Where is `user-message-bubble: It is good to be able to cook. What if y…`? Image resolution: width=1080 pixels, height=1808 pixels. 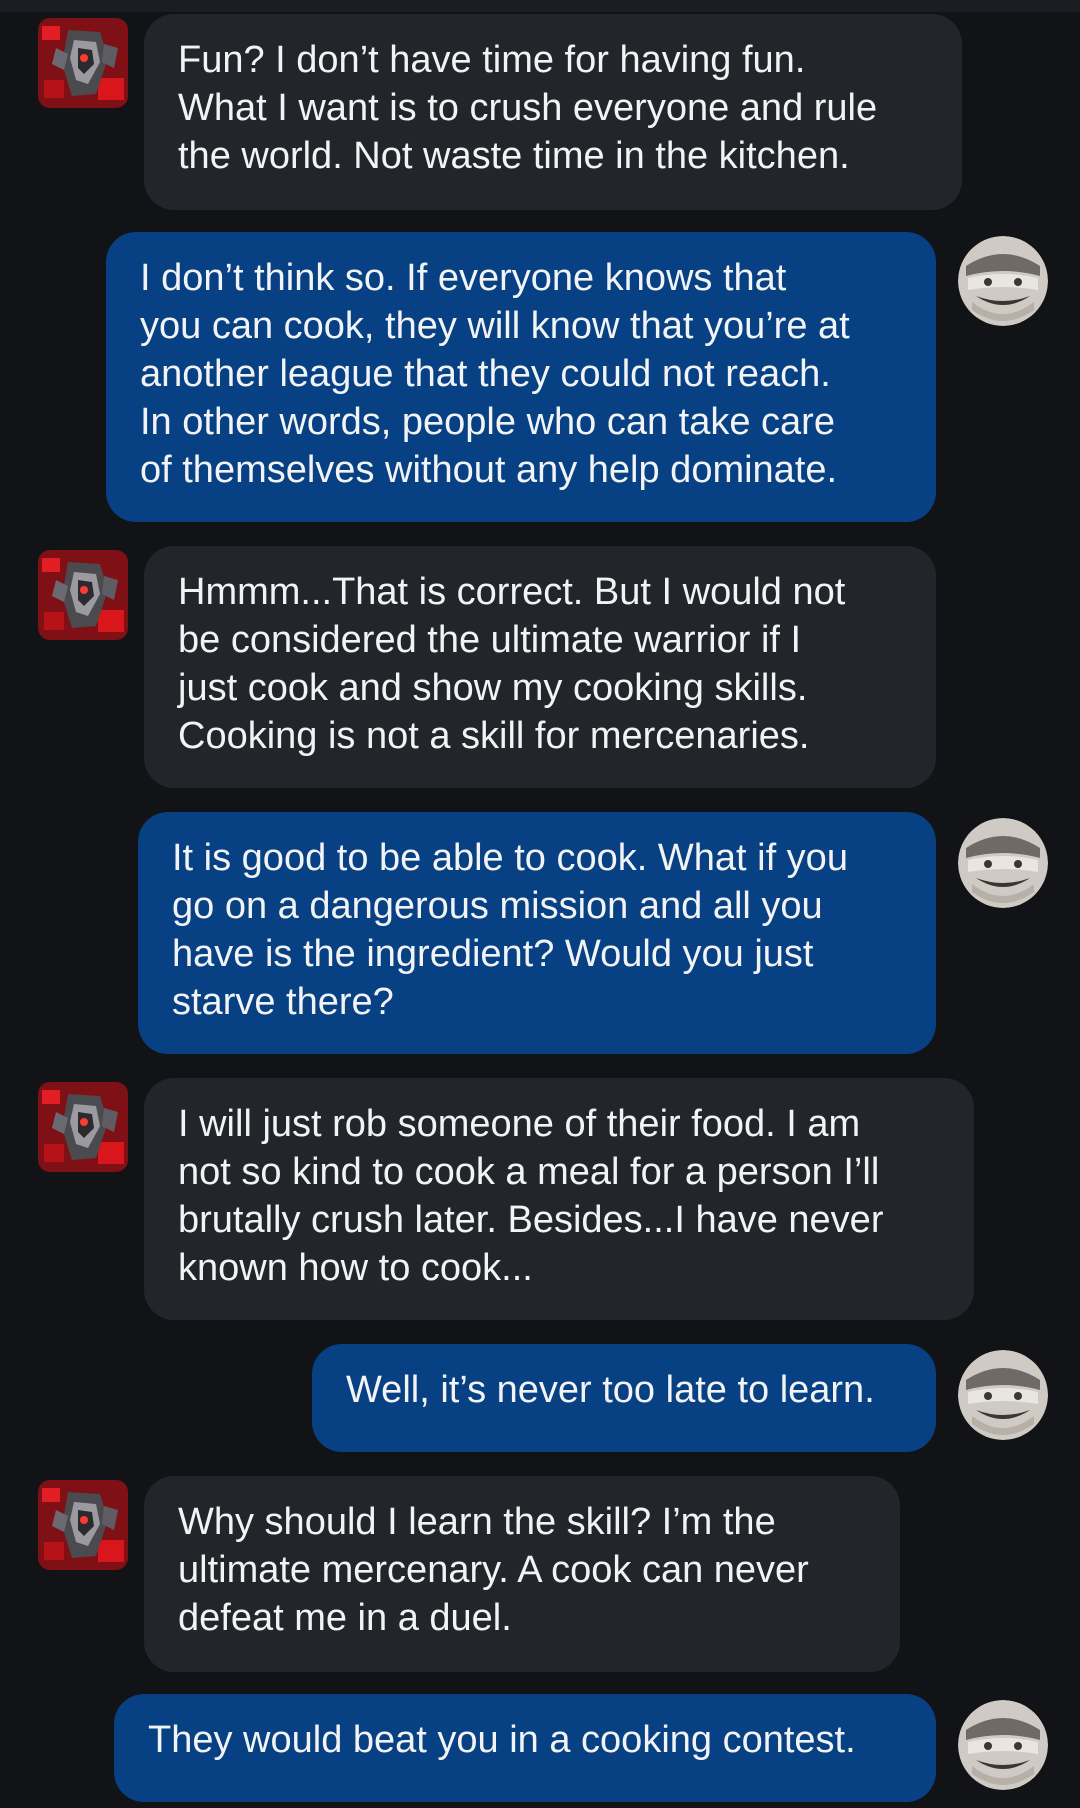 user-message-bubble: It is good to be able to cook. What if y… is located at coordinates (537, 933).